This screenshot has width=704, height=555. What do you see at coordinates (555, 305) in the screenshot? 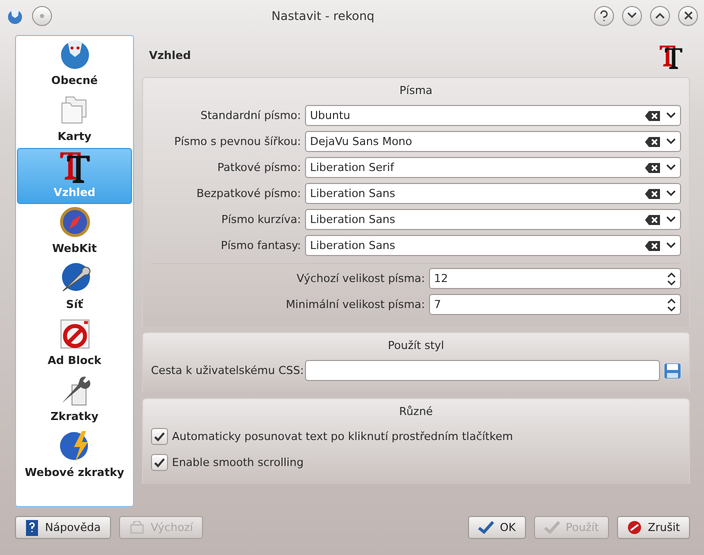
I see `spin-box: 7` at bounding box center [555, 305].